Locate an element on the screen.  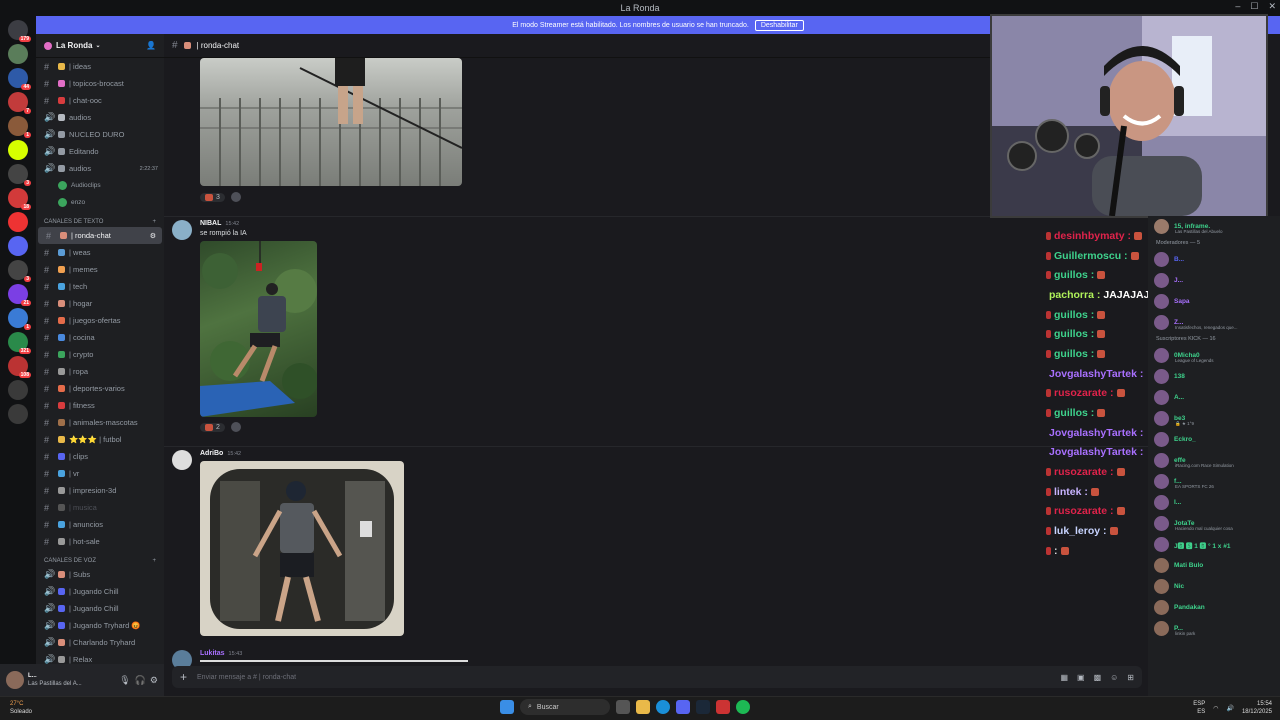
author-name: Lukitas is located at coordinates (212, 653).